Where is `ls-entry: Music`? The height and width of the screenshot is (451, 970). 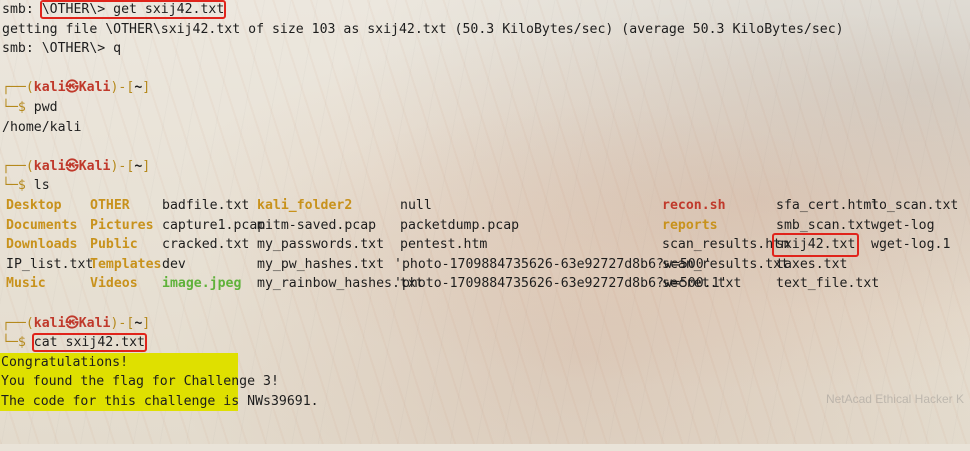 ls-entry: Music is located at coordinates (26, 284).